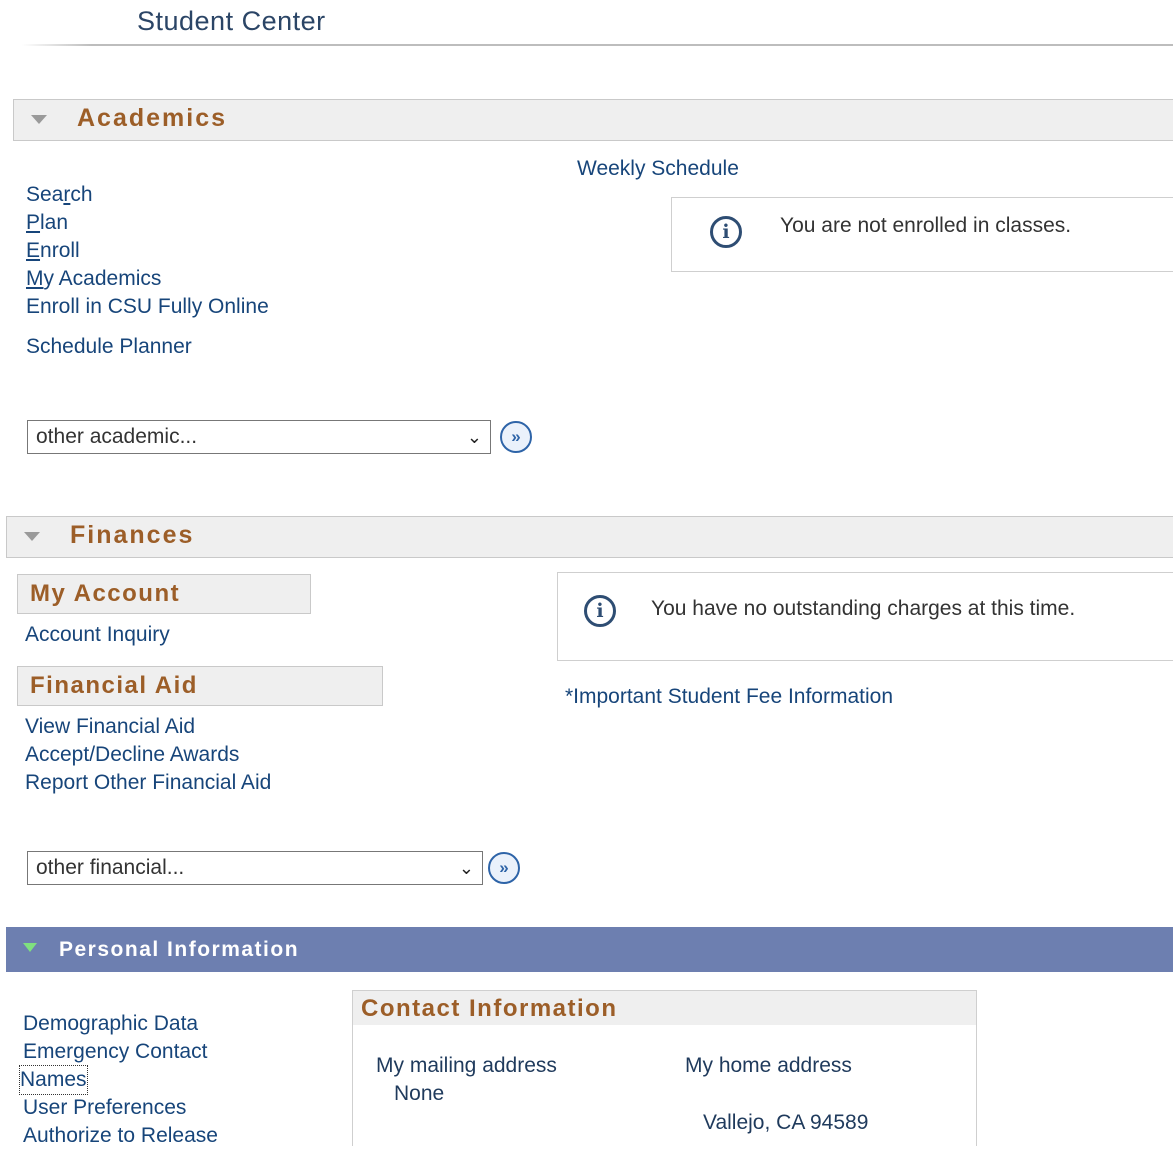 The image size is (1173, 1150). I want to click on demographic-data-link: Demographic Data, so click(110, 1024).